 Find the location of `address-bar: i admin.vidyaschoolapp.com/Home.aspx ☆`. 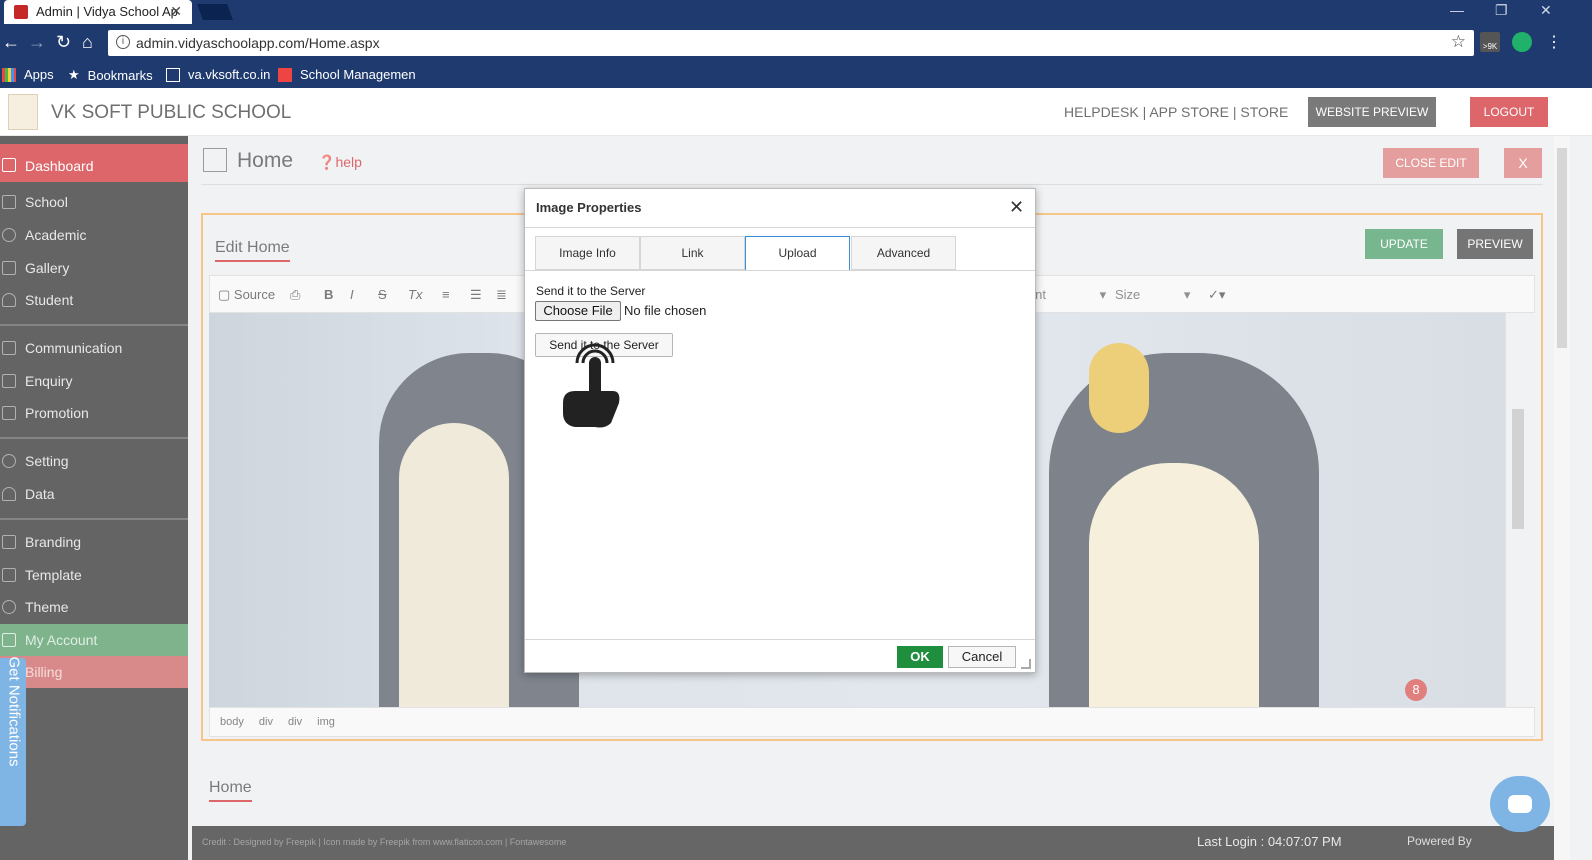

address-bar: i admin.vidyaschoolapp.com/Home.aspx ☆ is located at coordinates (791, 43).